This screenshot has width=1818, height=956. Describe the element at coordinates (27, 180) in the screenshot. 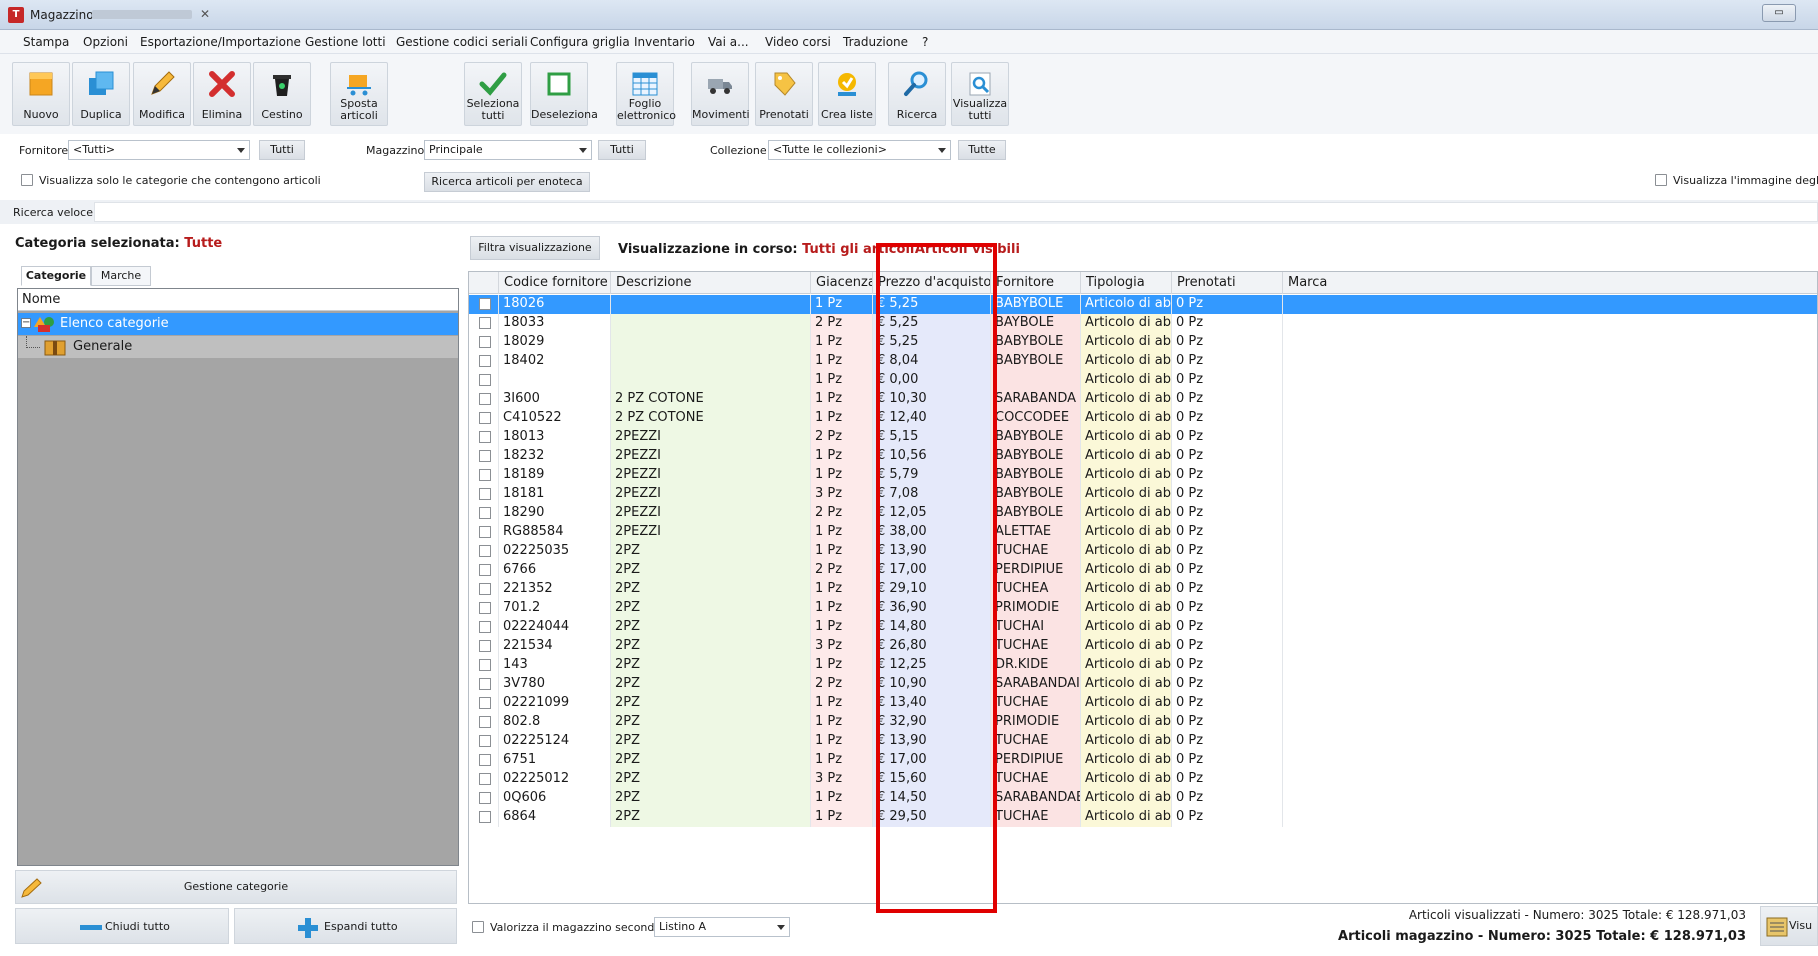

I see `only-categories-checkbox` at that location.